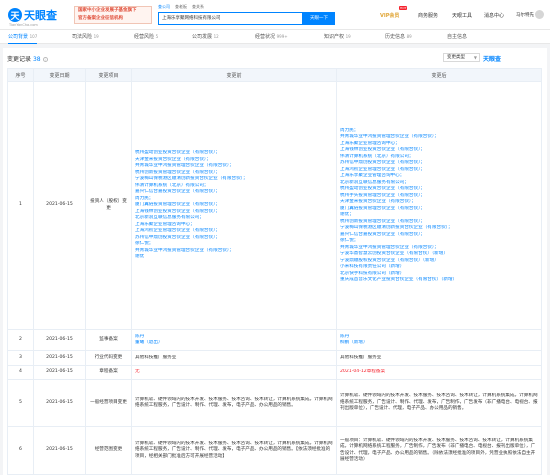 The image size is (550, 475). What do you see at coordinates (23, 25) in the screenshot?
I see `logo-domain: TianYanCha.com` at bounding box center [23, 25].